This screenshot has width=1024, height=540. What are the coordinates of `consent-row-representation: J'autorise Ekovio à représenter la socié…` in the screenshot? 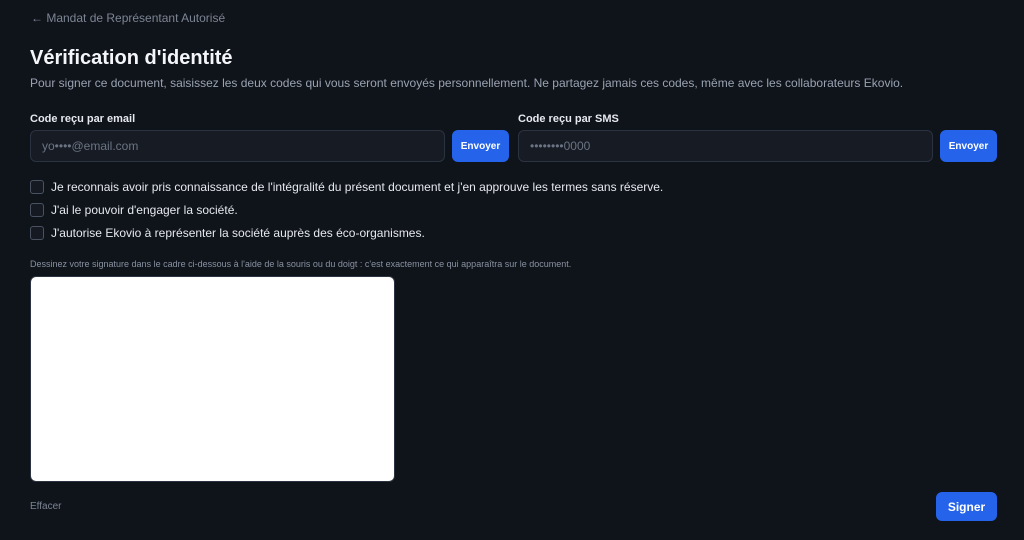 It's located at (227, 233).